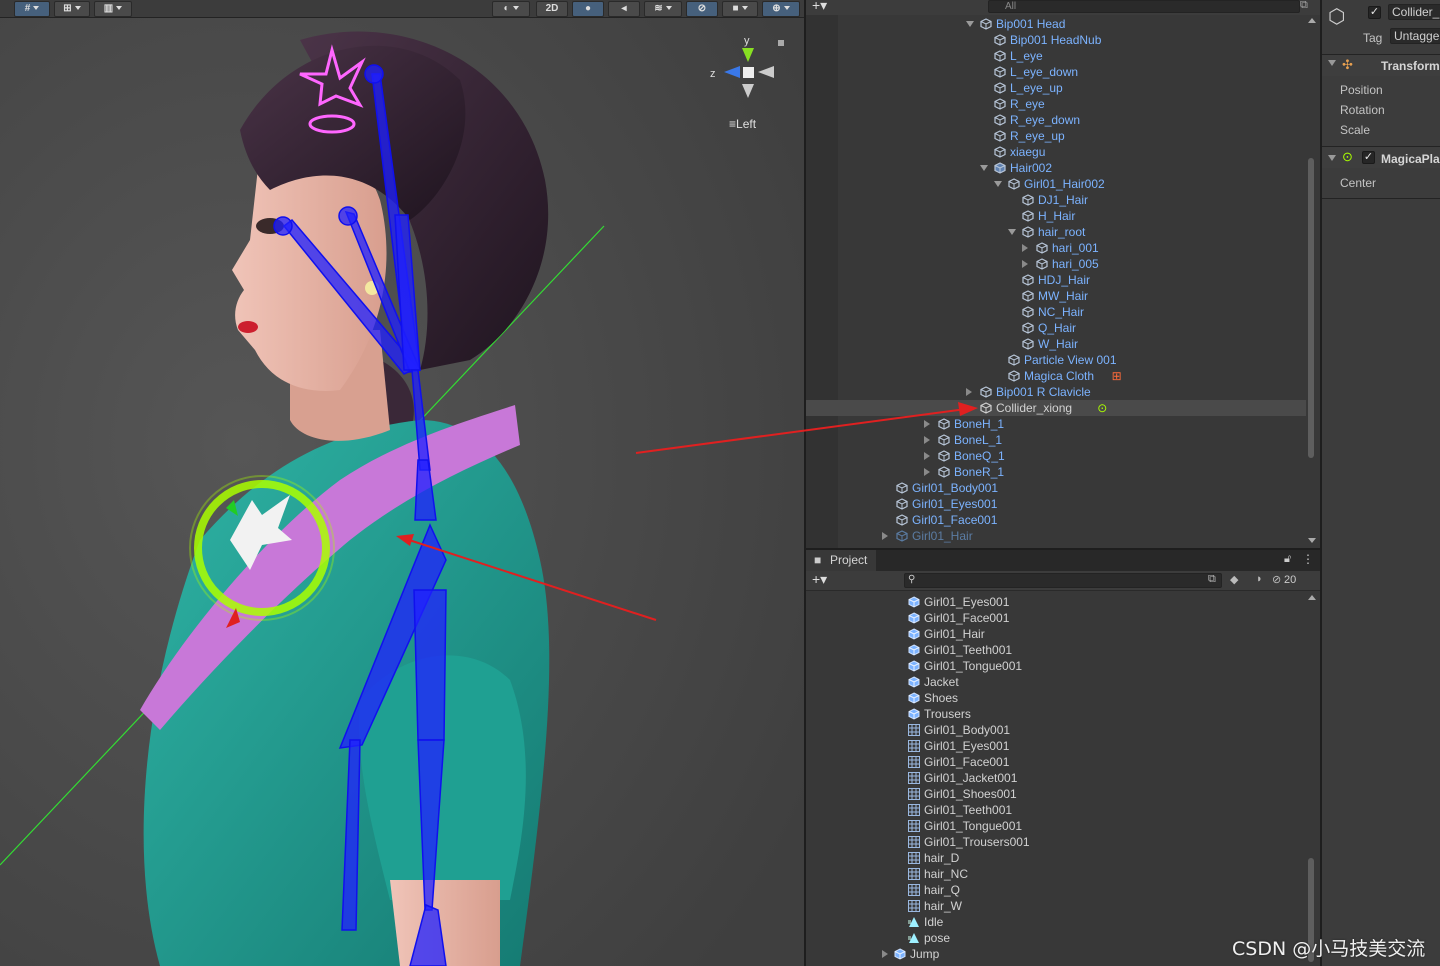  I want to click on hierarchy-row: Girl01_Face001, so click(1056, 520).